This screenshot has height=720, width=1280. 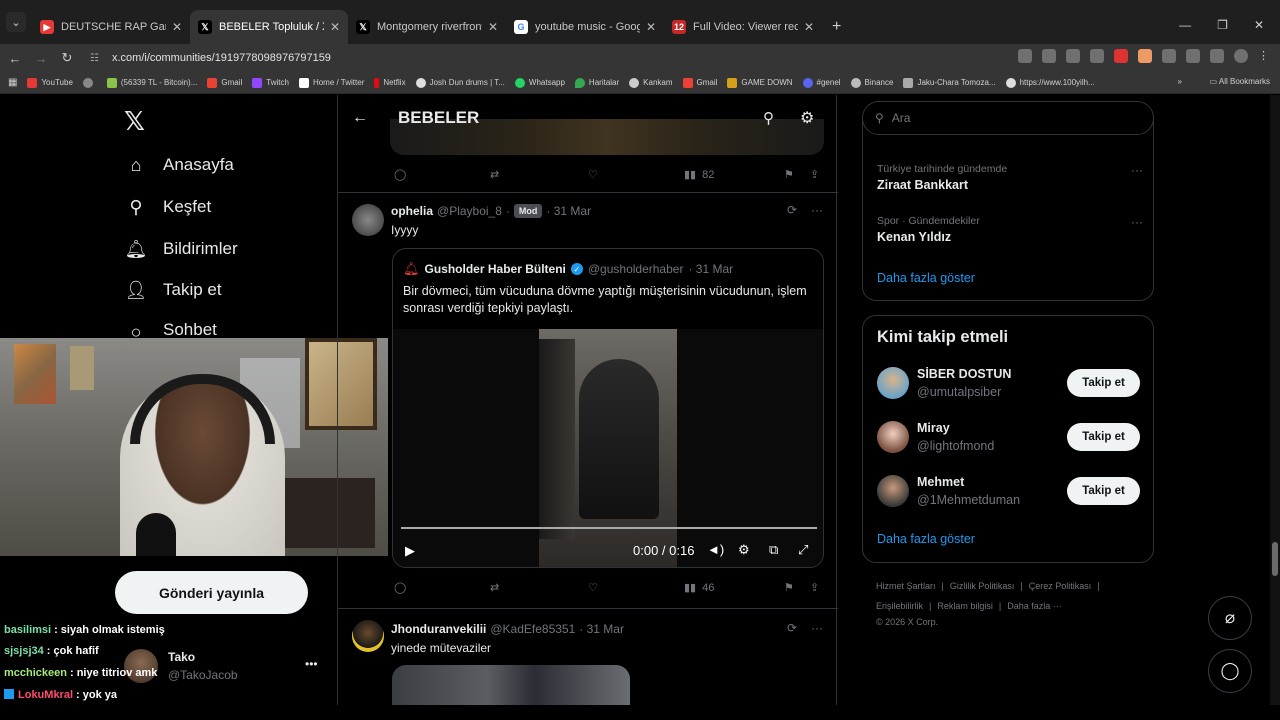 What do you see at coordinates (1097, 56) in the screenshot?
I see `bookmark-star-icon` at bounding box center [1097, 56].